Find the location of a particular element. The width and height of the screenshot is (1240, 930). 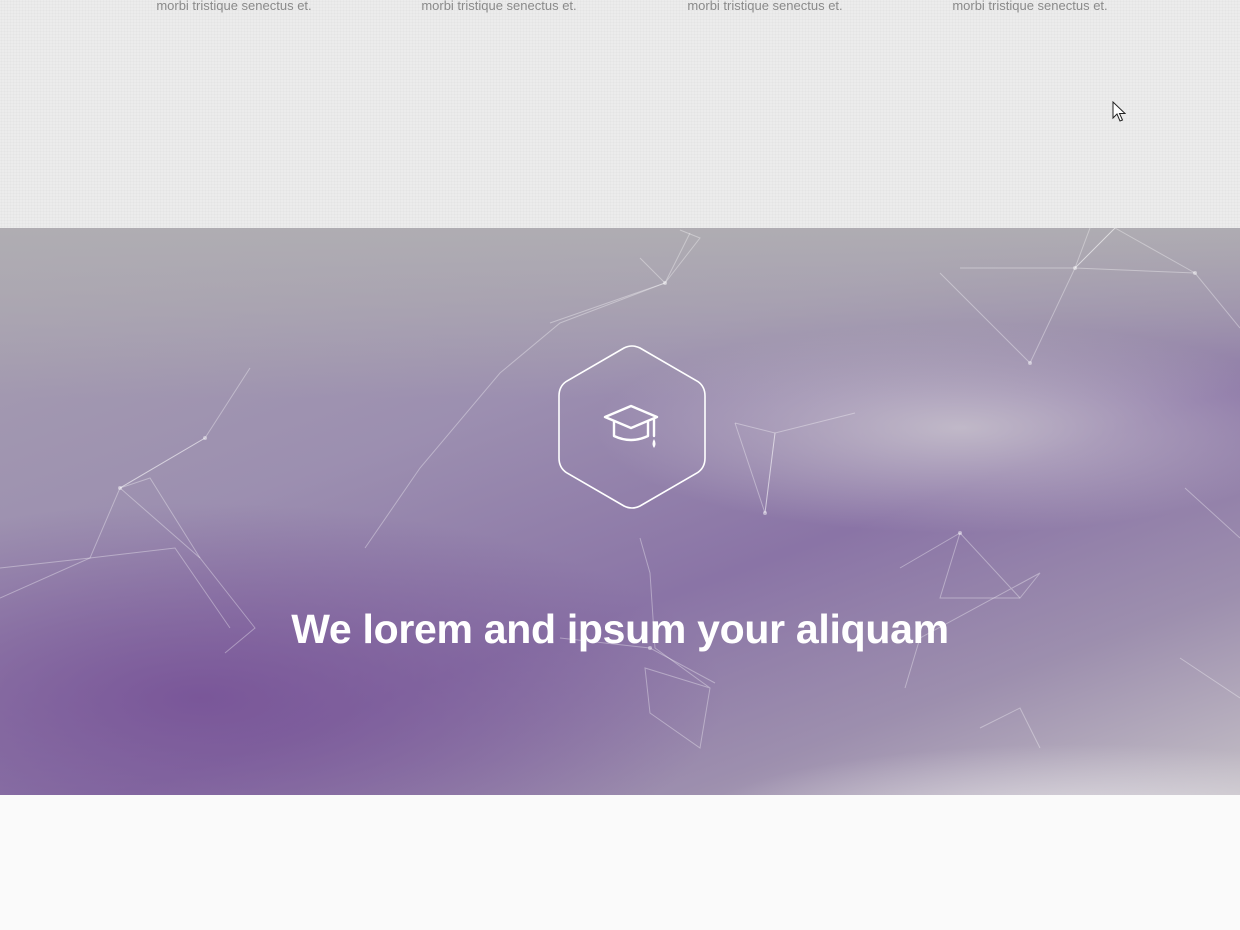

feature-item-4-text: morbi tristique senectus et. is located at coordinates (1030, 6).